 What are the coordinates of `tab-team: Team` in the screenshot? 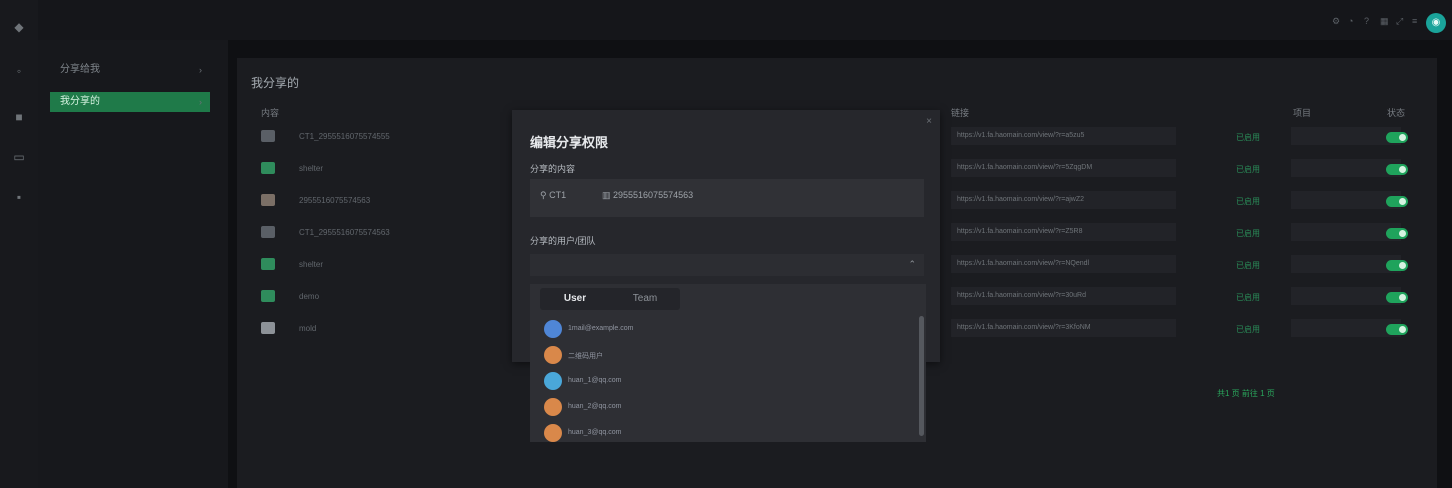 It's located at (645, 299).